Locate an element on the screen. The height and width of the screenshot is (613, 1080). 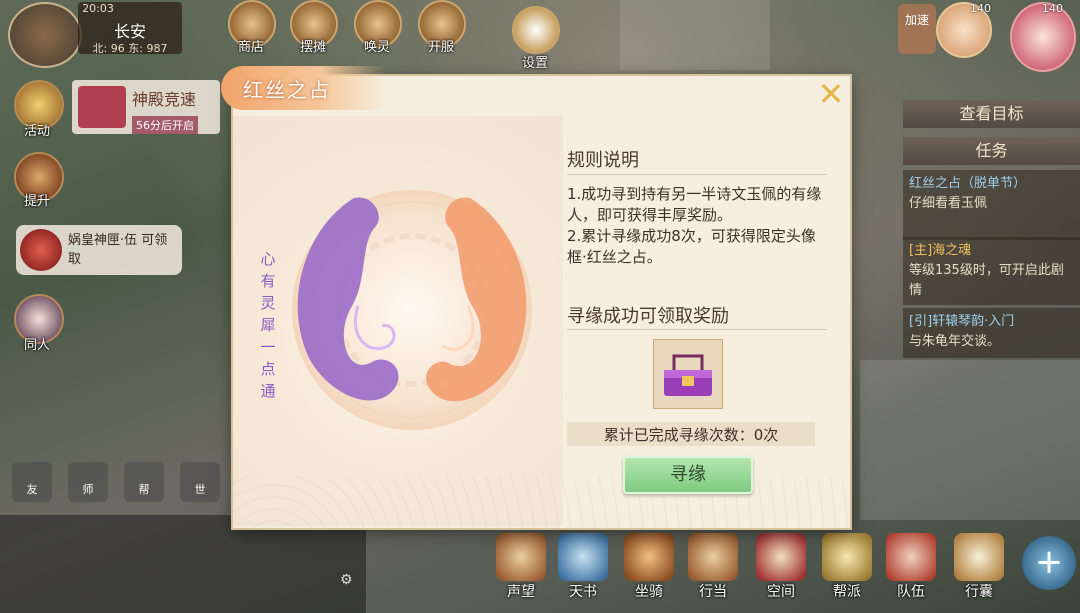
clock-time: 20:03 is located at coordinates (98, 8).